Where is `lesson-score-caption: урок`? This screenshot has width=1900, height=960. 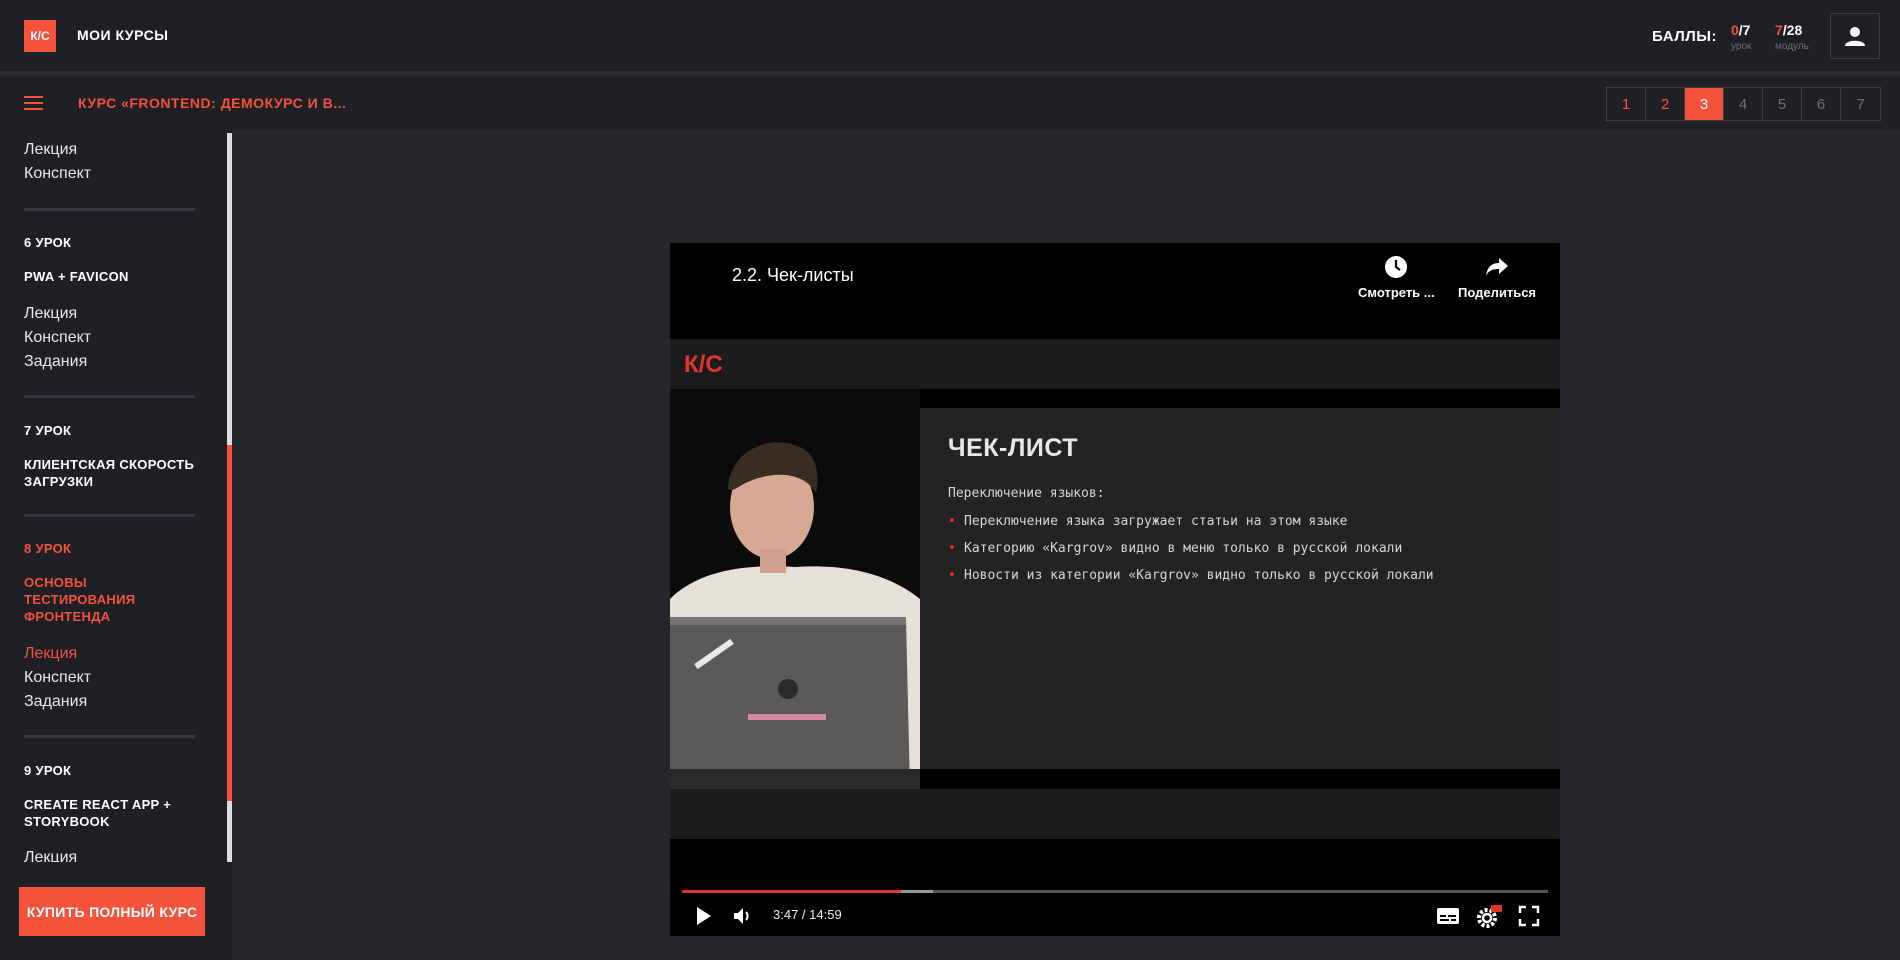 lesson-score-caption: урок is located at coordinates (1741, 46).